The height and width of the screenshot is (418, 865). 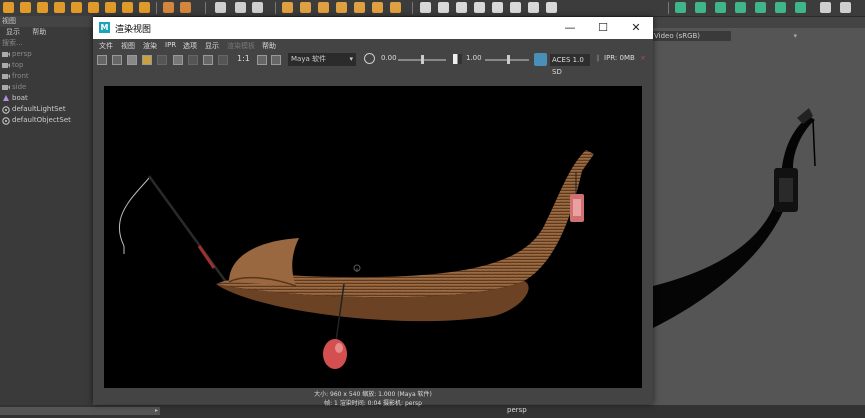 What do you see at coordinates (46, 65) in the screenshot?
I see `outliner-item-top: top` at bounding box center [46, 65].